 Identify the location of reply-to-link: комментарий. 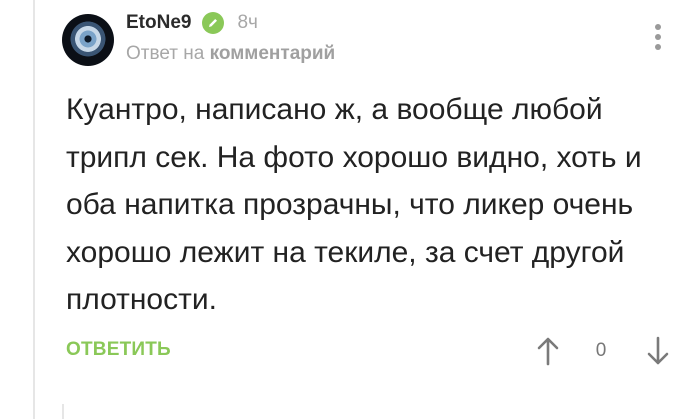
(273, 53).